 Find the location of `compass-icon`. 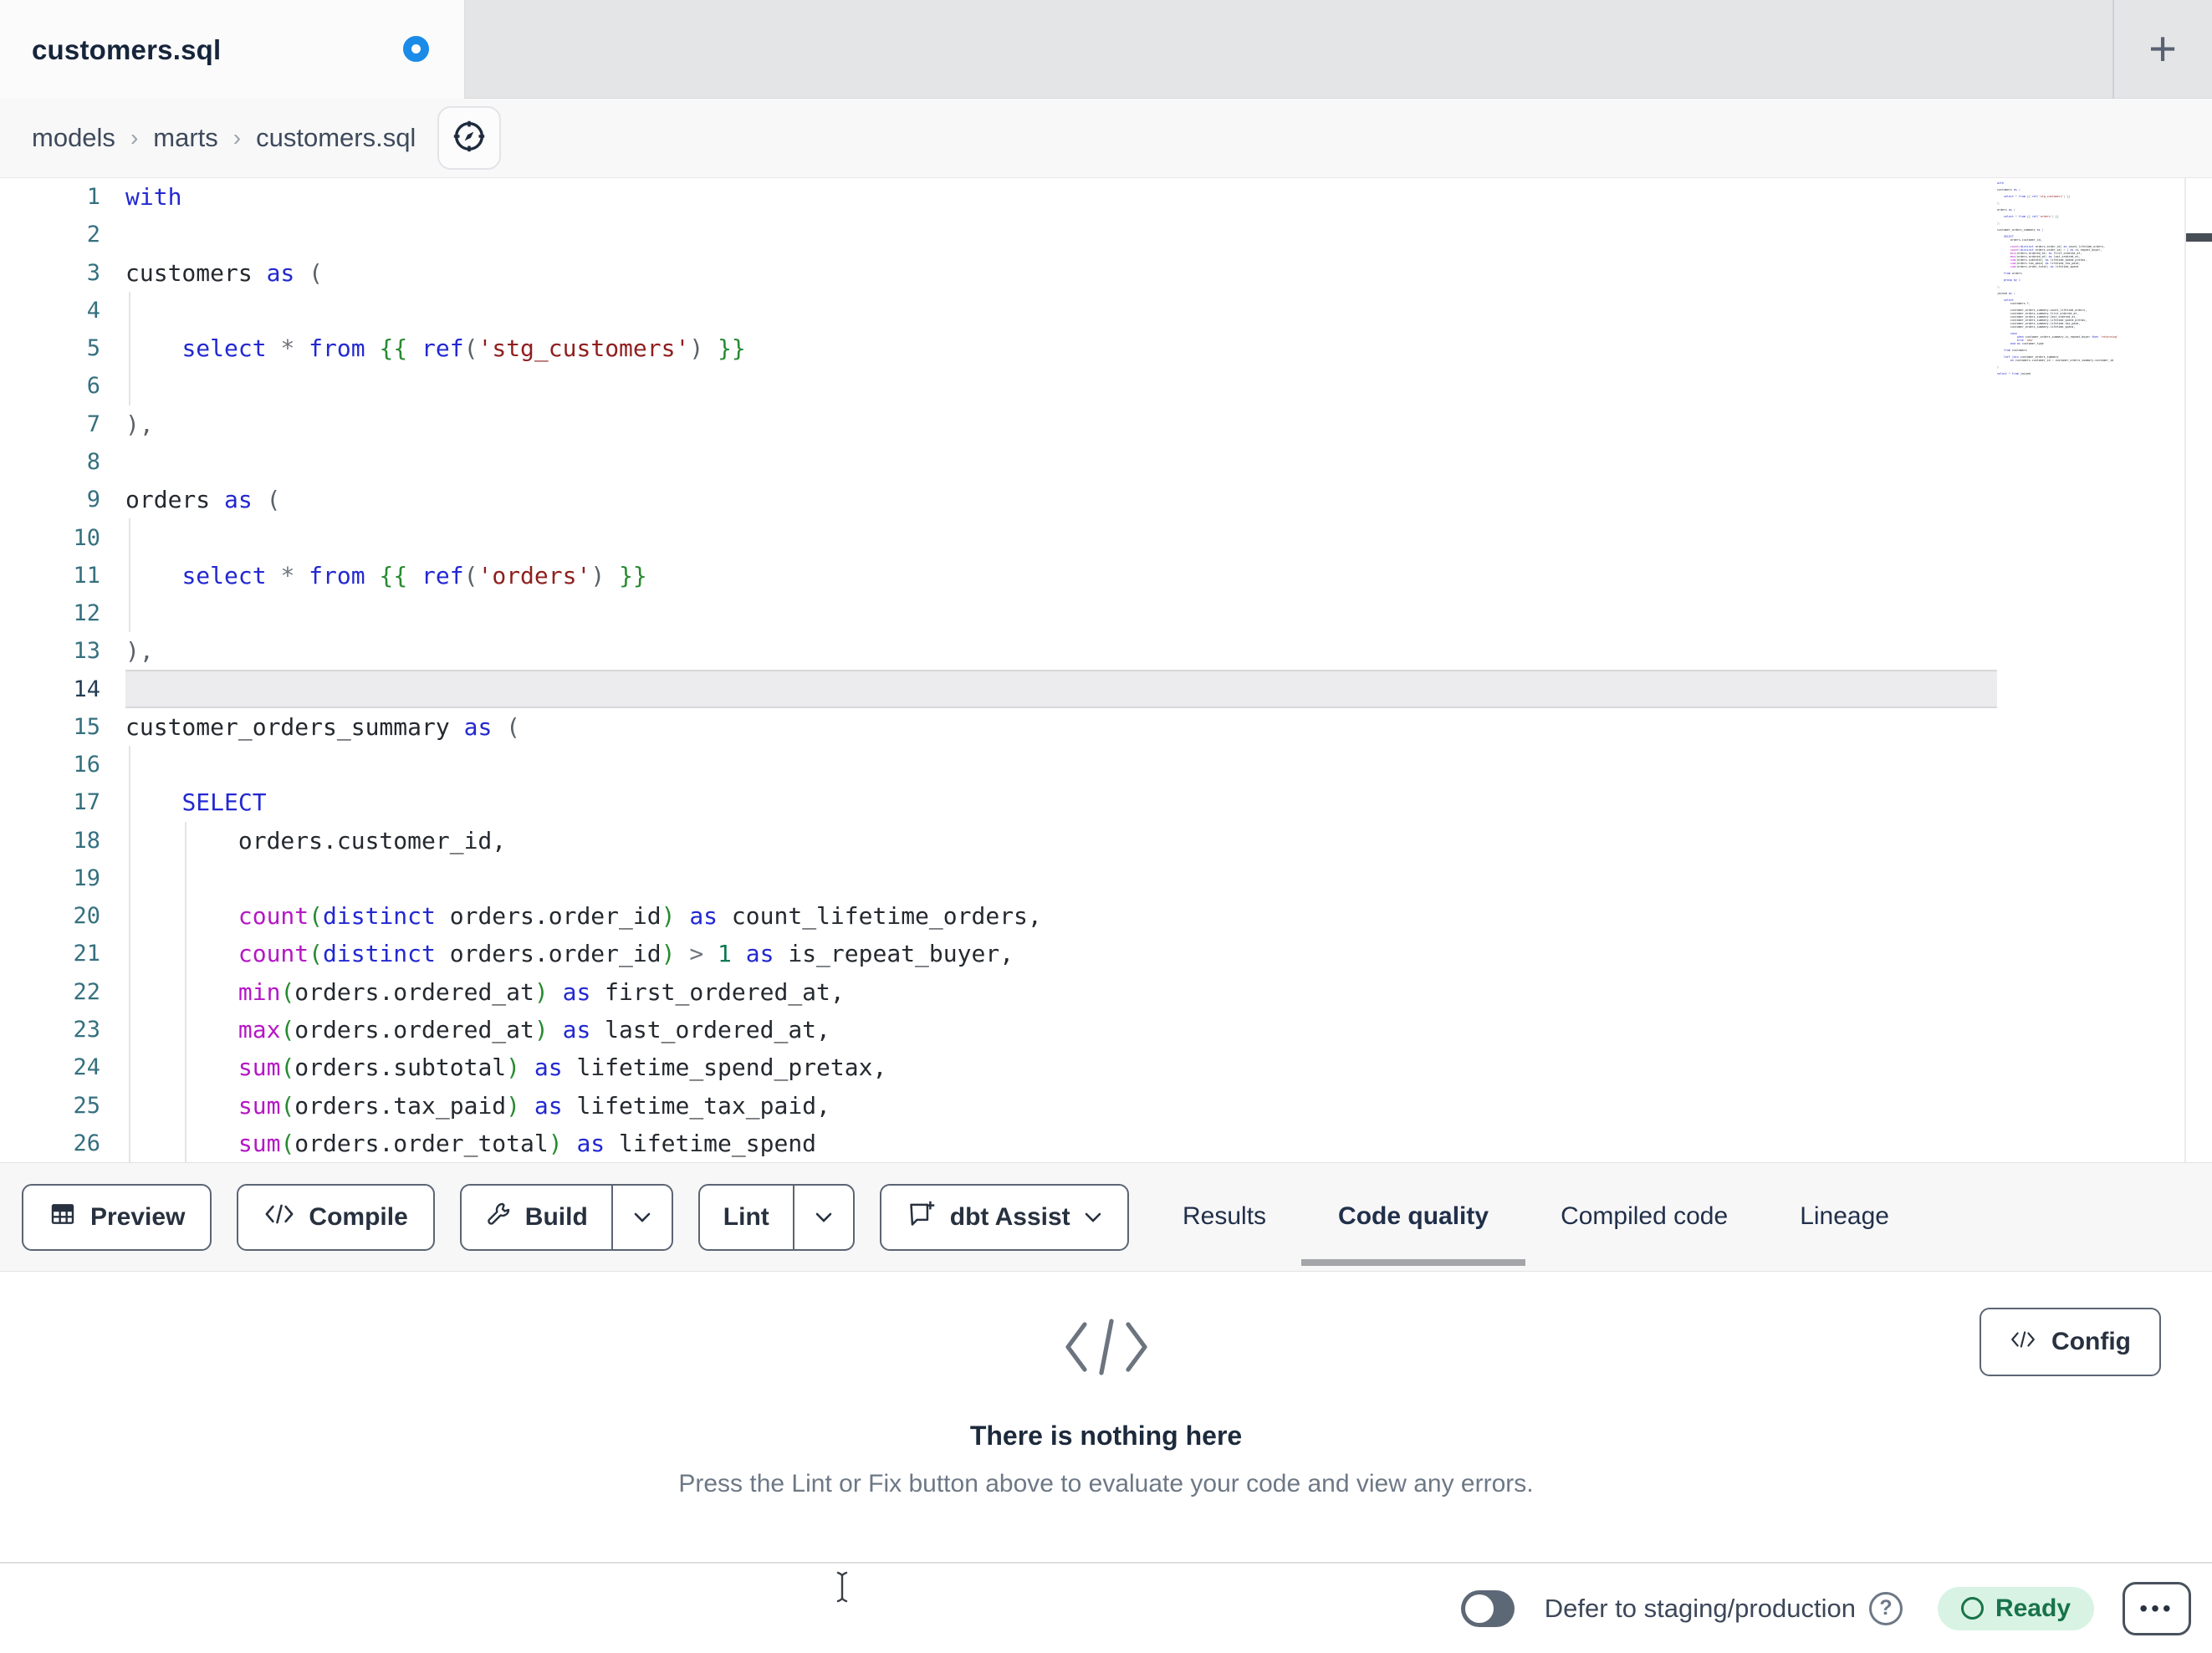

compass-icon is located at coordinates (469, 138).